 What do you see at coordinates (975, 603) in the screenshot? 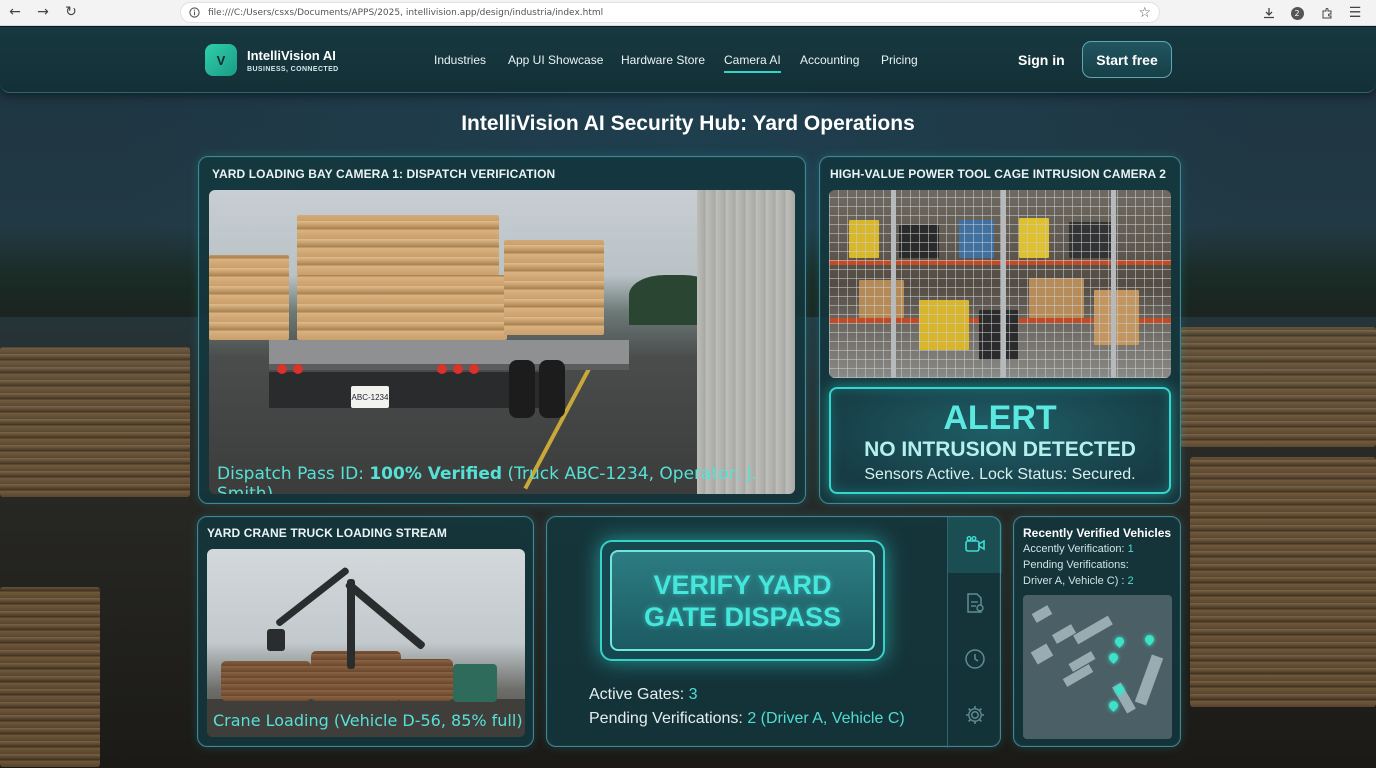
I see `rail-document-button` at bounding box center [975, 603].